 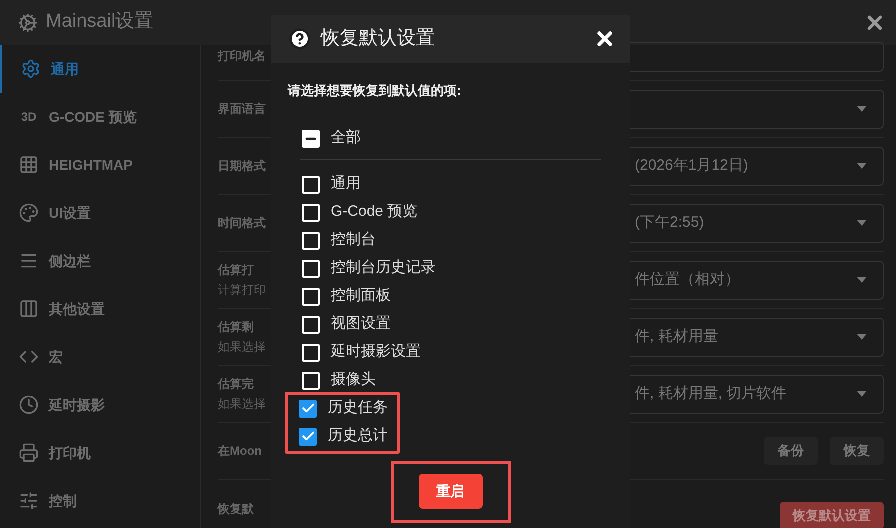 I want to click on checkbox-label: 控制台, so click(x=353, y=240).